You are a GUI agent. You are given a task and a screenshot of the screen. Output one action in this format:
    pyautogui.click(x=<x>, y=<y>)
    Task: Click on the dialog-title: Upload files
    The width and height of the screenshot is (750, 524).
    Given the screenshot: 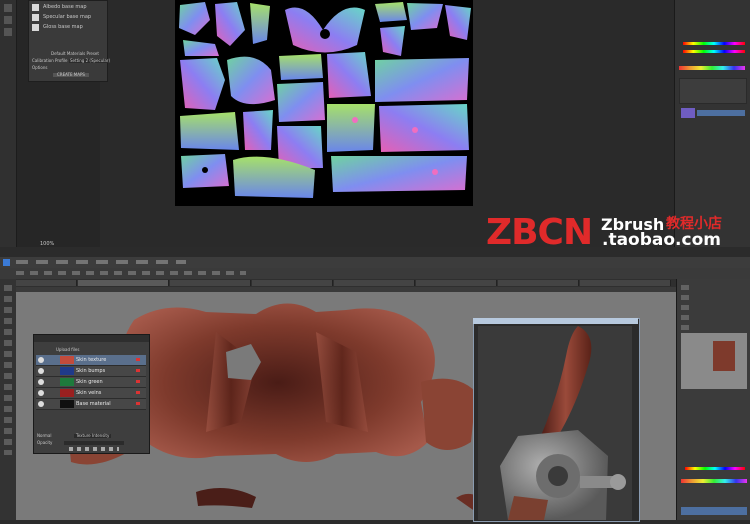 What is the action you would take?
    pyautogui.click(x=68, y=349)
    